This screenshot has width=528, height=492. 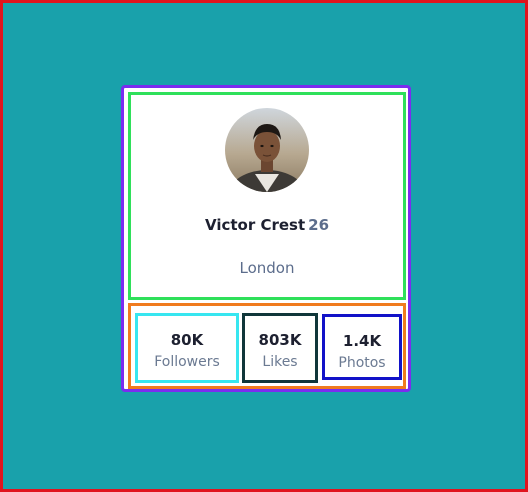 I want to click on profile-name-line: Victor Crest 26, so click(x=267, y=225).